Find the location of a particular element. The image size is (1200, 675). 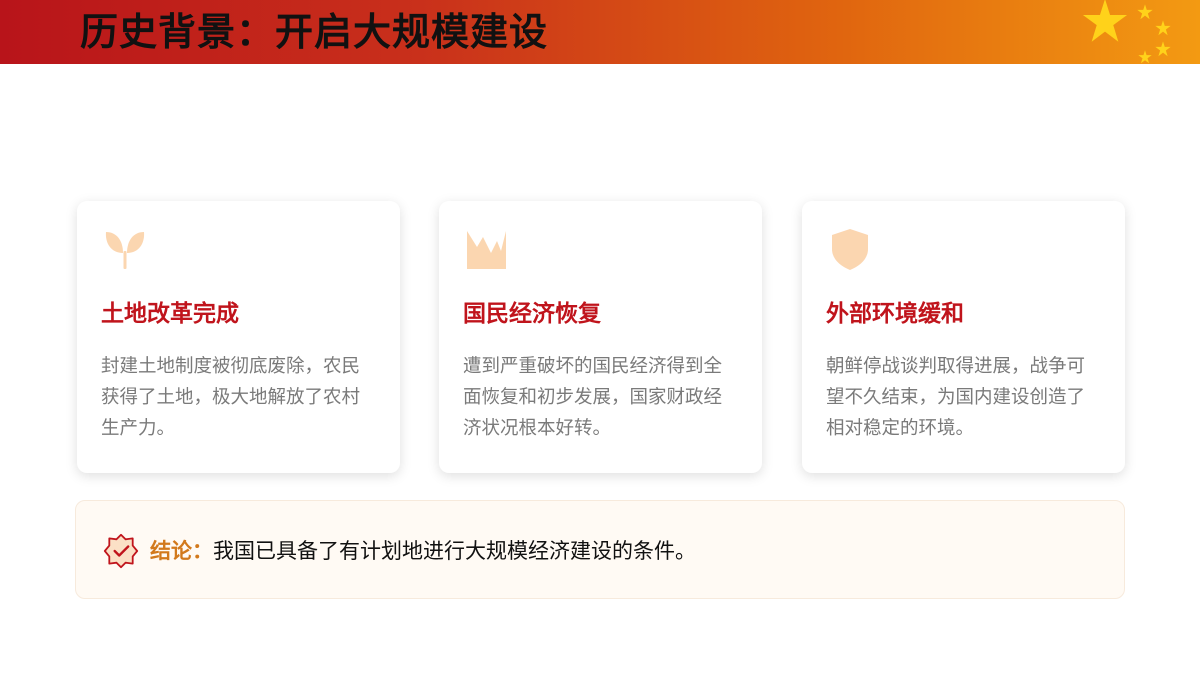

broken-chart-icon is located at coordinates (486, 250).